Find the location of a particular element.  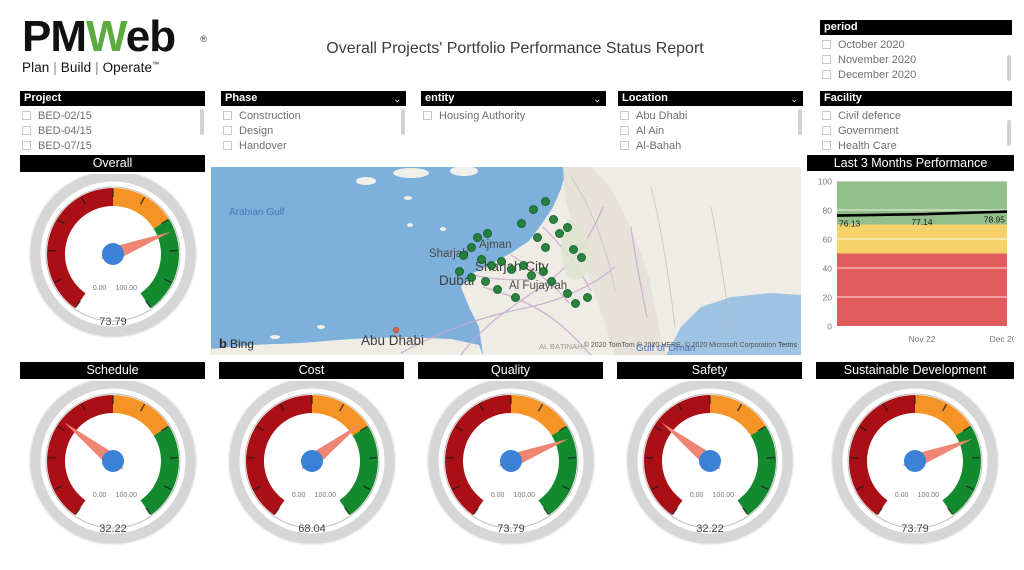

slicer-option: Government is located at coordinates (916, 130).